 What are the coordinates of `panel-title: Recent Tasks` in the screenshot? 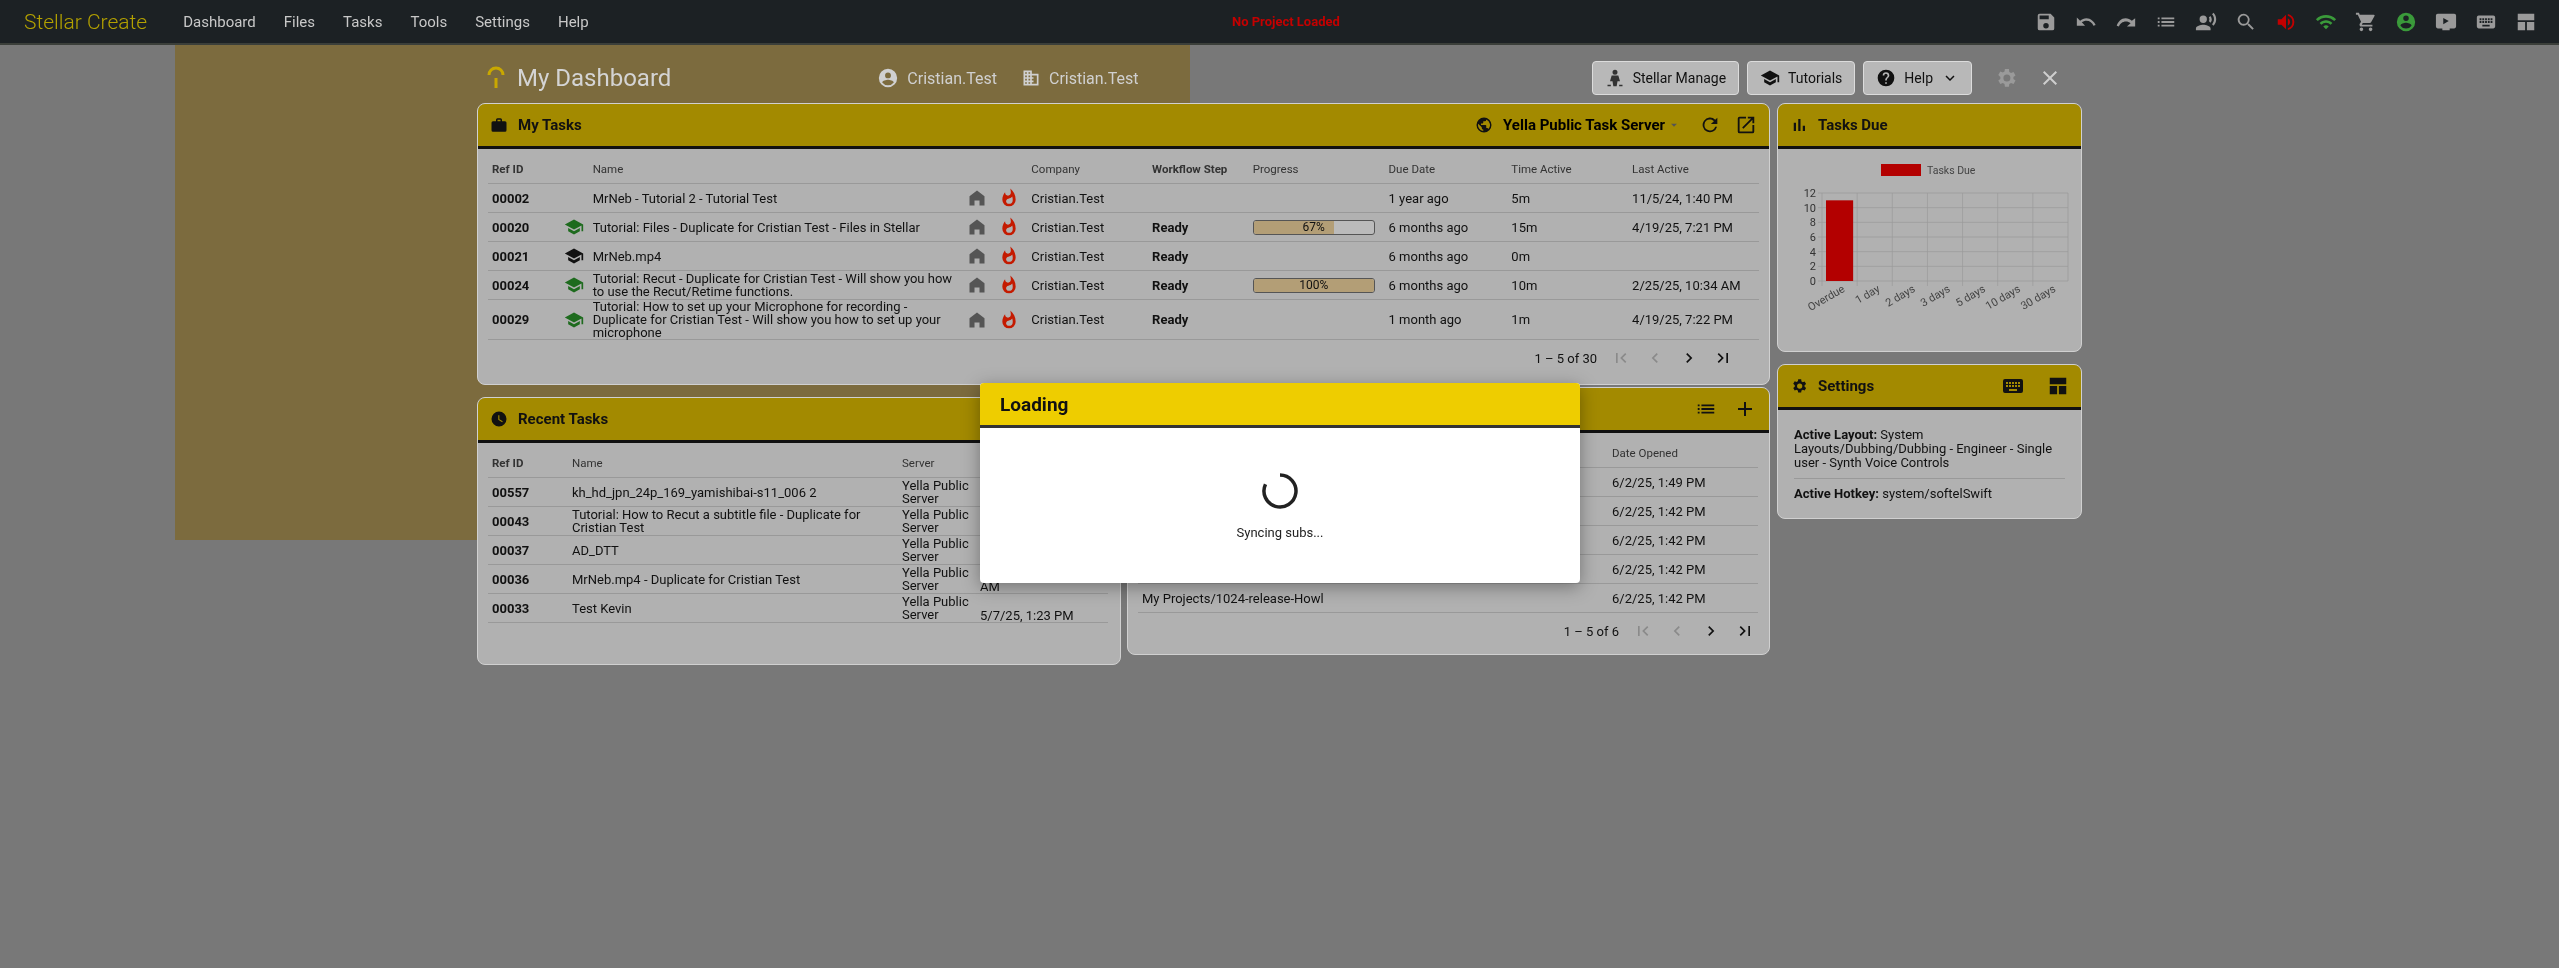 It's located at (563, 419).